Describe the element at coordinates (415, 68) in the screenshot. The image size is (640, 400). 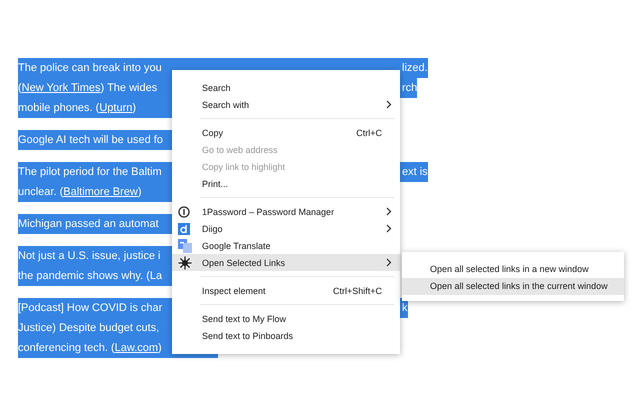
I see `selected-text: lized.` at that location.